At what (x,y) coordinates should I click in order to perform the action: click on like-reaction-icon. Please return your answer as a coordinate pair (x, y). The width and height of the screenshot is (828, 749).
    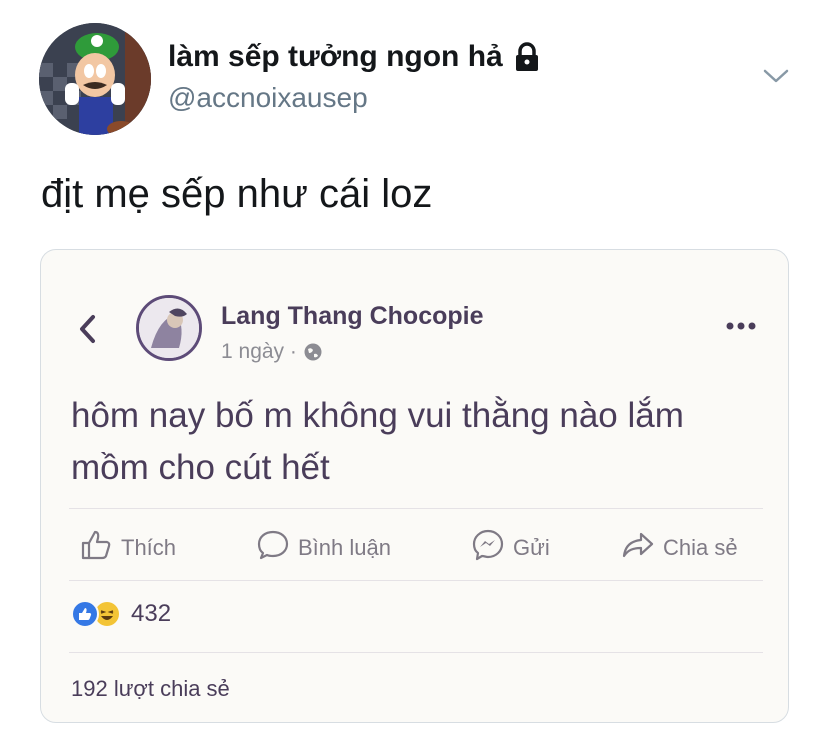
    Looking at the image, I should click on (85, 614).